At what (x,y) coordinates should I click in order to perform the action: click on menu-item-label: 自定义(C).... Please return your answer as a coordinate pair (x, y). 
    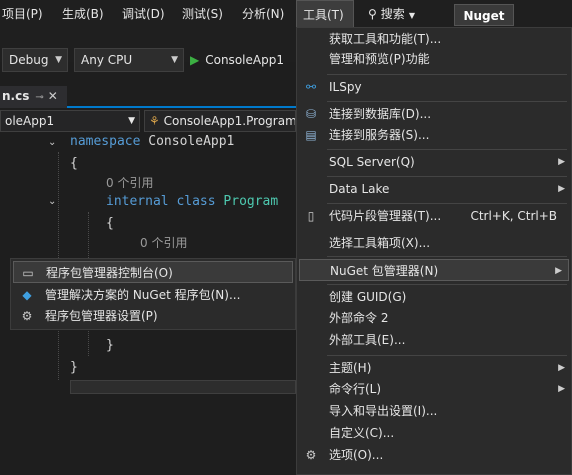
    Looking at the image, I should click on (362, 433).